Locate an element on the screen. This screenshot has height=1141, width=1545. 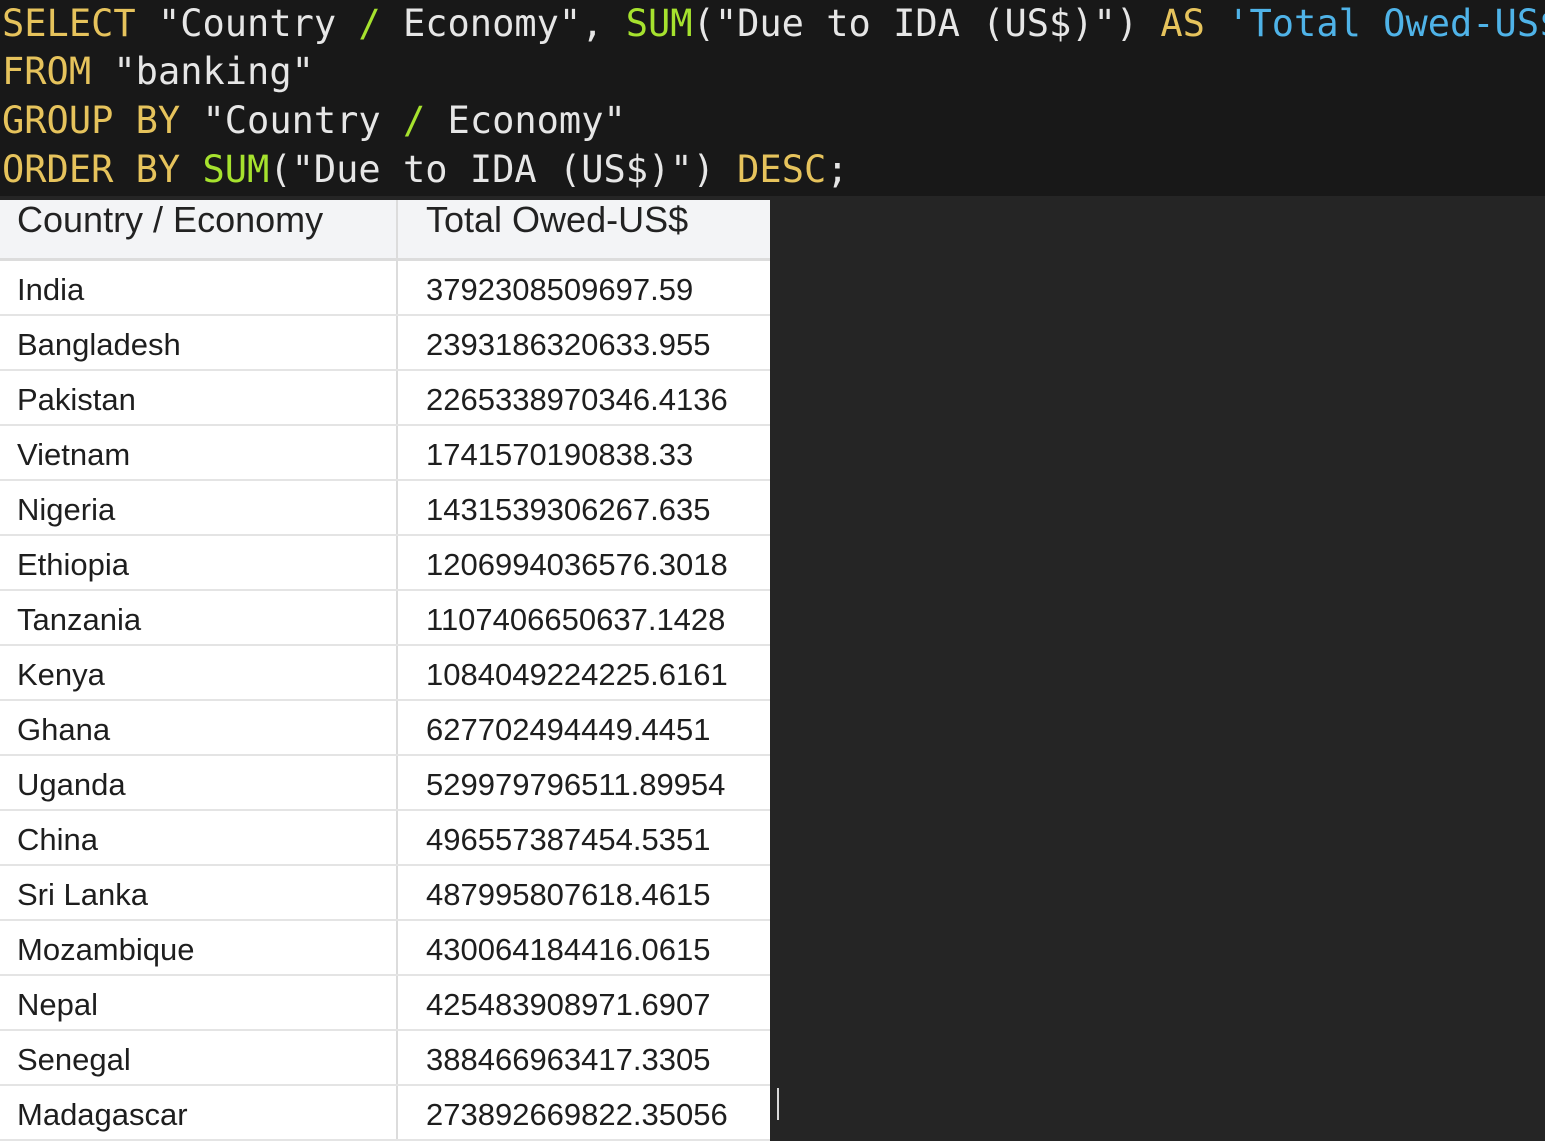
cell-total-owed: 1206994036576.3018 is located at coordinates (584, 562).